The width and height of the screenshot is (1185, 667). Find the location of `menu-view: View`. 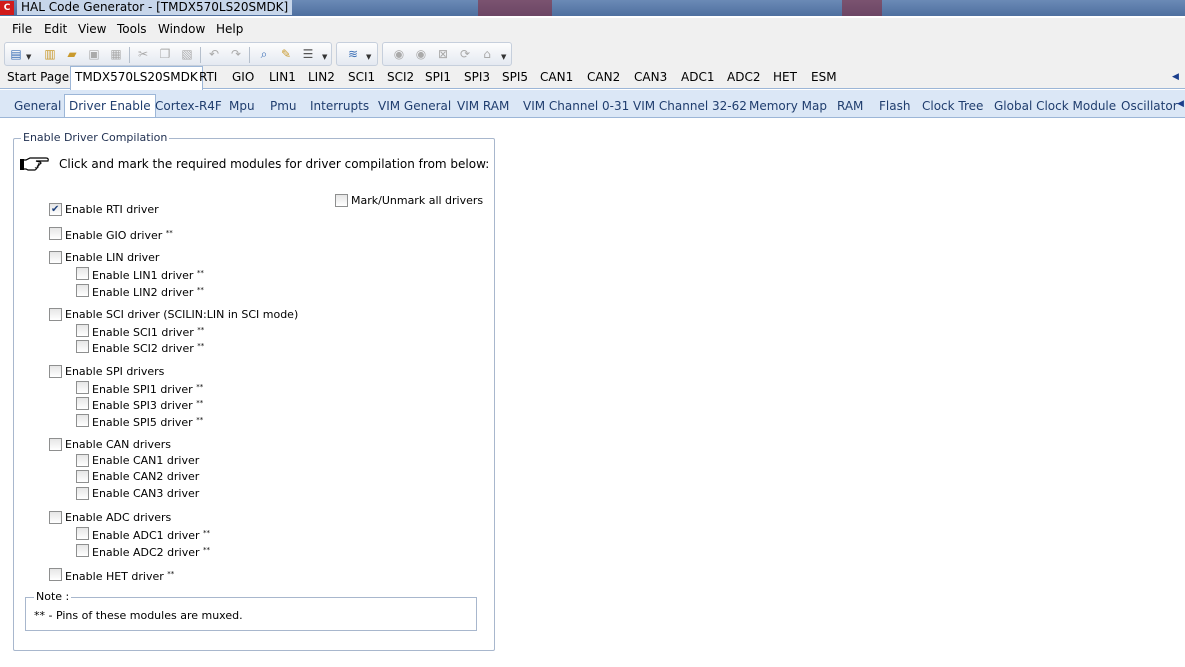

menu-view: View is located at coordinates (92, 29).